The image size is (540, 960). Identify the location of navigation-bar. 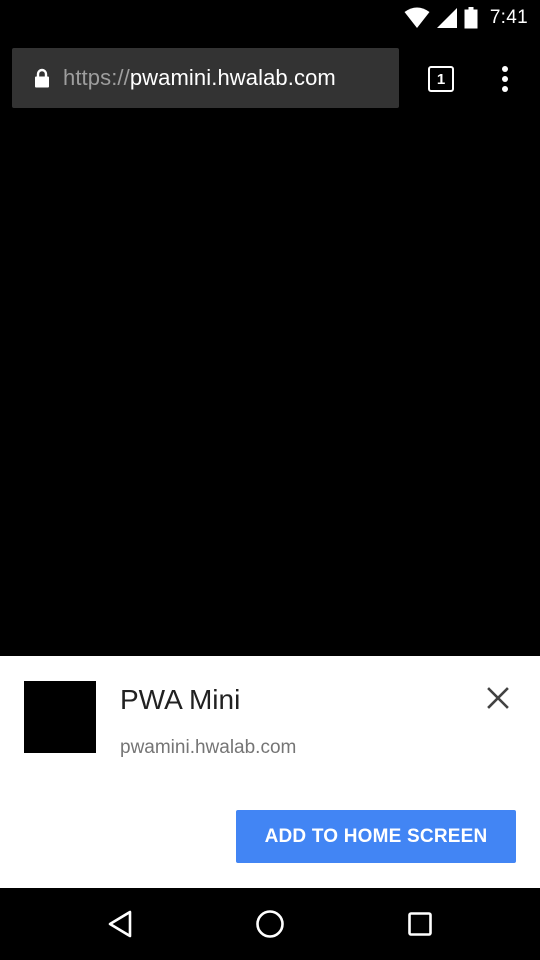
(270, 924).